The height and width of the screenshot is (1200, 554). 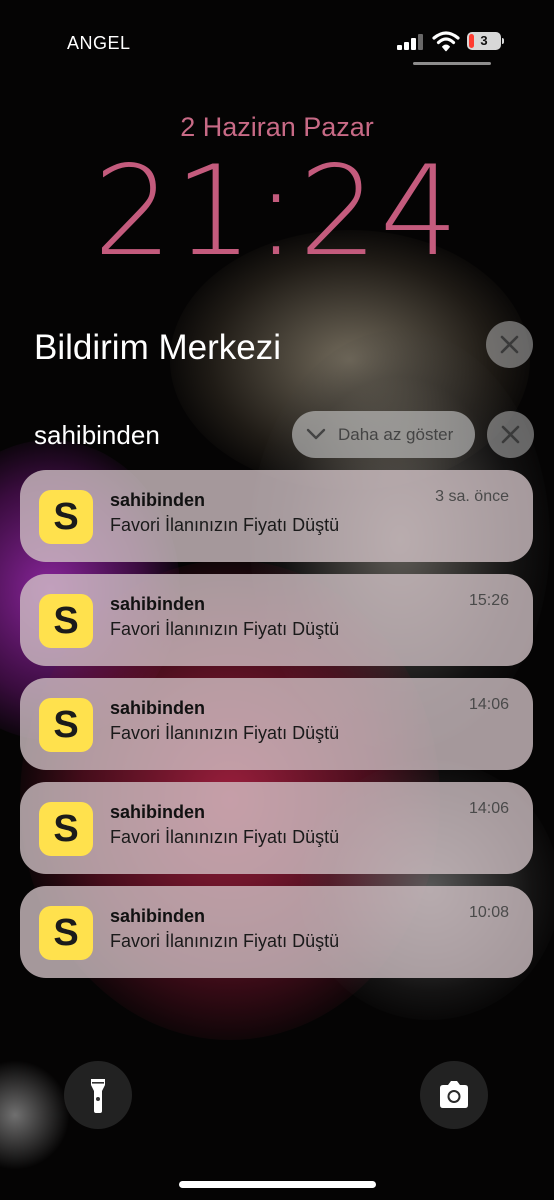 I want to click on battery-icon: 3, so click(x=486, y=41).